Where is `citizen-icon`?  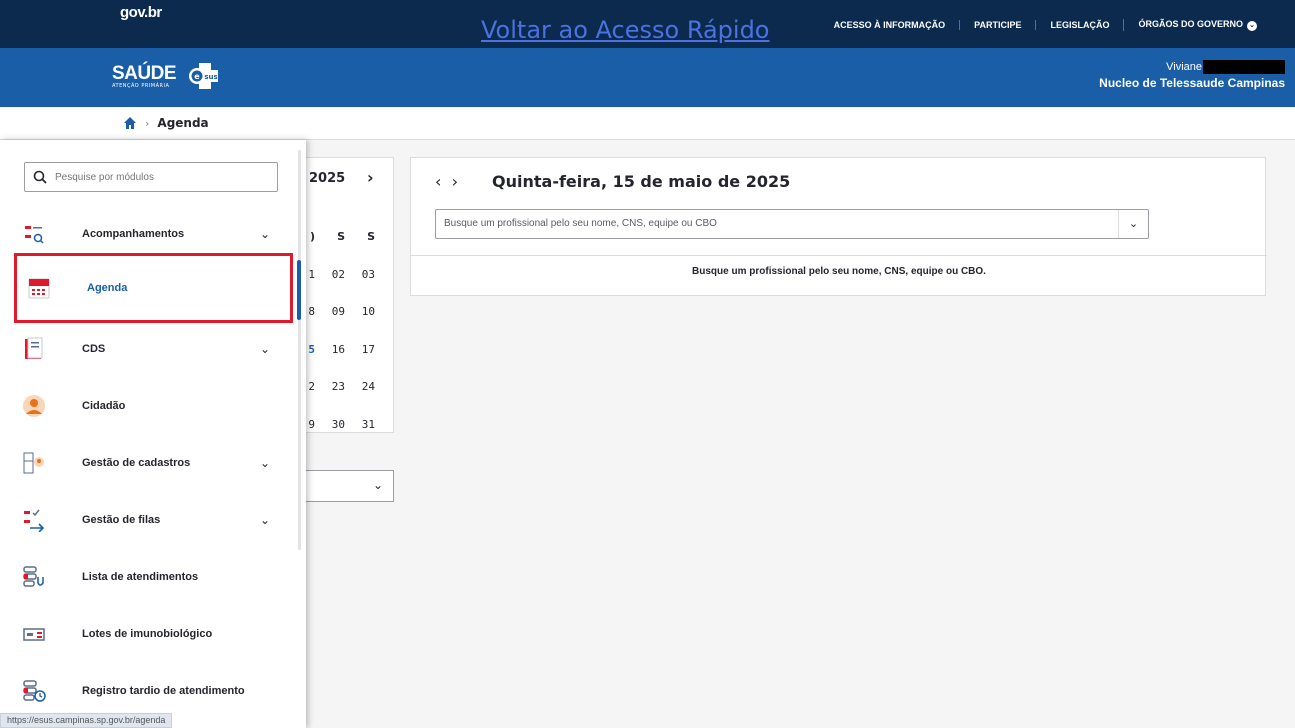 citizen-icon is located at coordinates (34, 406).